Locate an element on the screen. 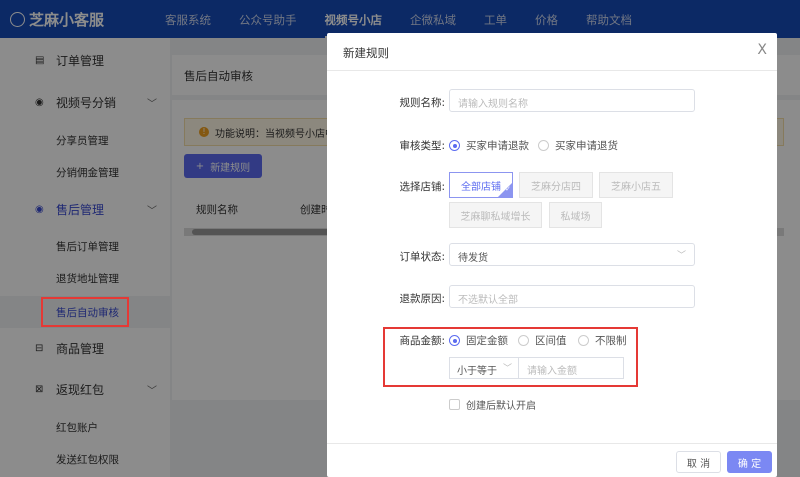 The height and width of the screenshot is (477, 800). label: 全部店铺 is located at coordinates (481, 187).